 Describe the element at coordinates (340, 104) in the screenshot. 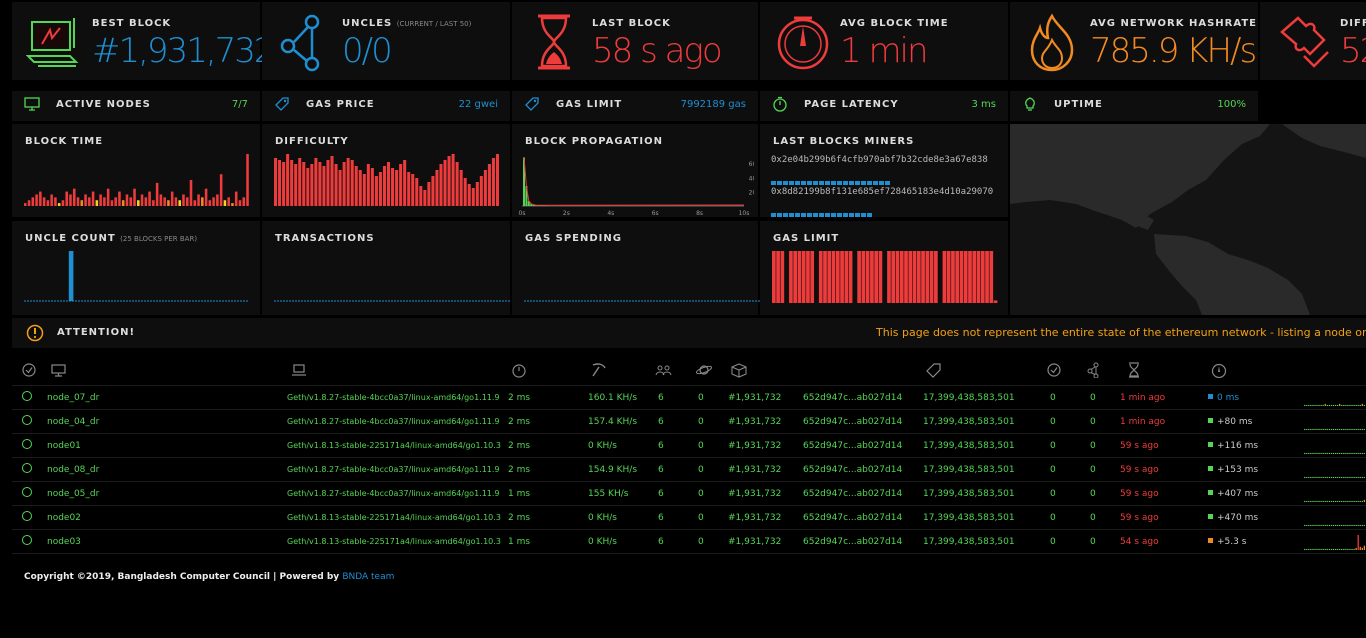

I see `gas-price-label: GAS PRICE` at that location.